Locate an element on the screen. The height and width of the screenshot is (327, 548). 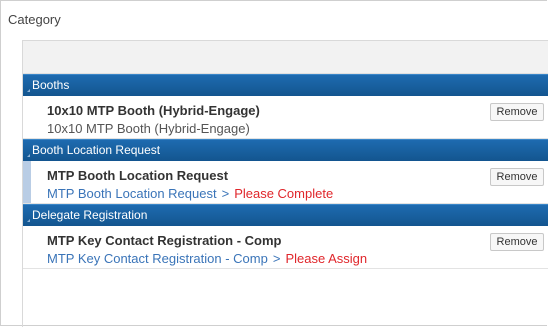
status-warning: Please Assign is located at coordinates (326, 258).